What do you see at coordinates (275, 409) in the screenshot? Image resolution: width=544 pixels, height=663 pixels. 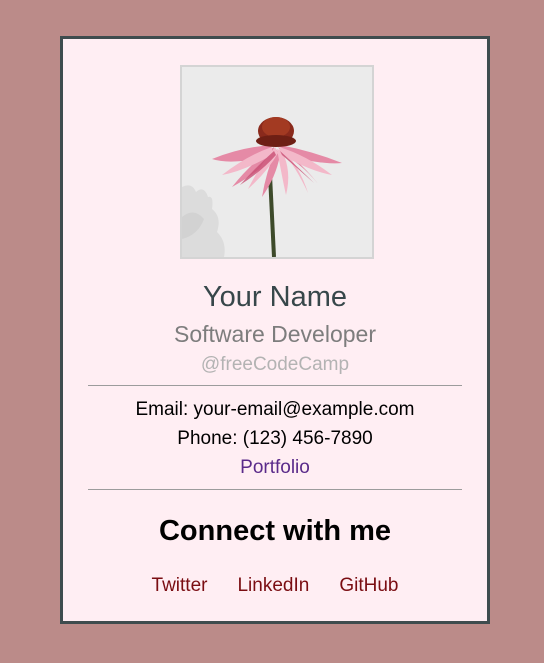 I see `email-text: Email: your-email@example.com` at bounding box center [275, 409].